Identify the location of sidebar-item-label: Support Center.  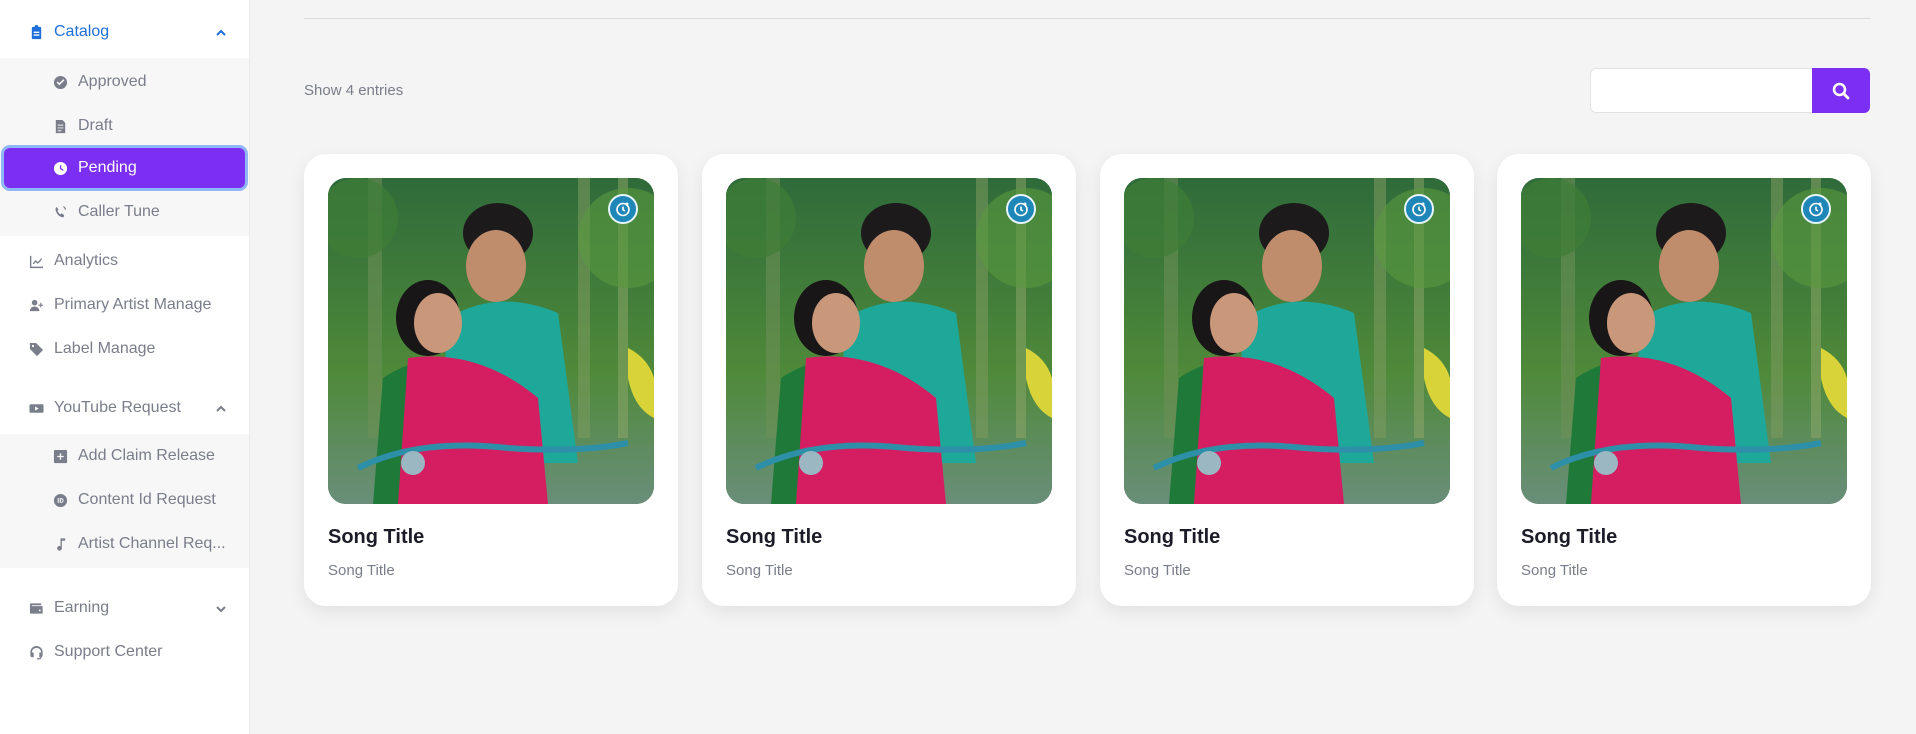
(108, 651).